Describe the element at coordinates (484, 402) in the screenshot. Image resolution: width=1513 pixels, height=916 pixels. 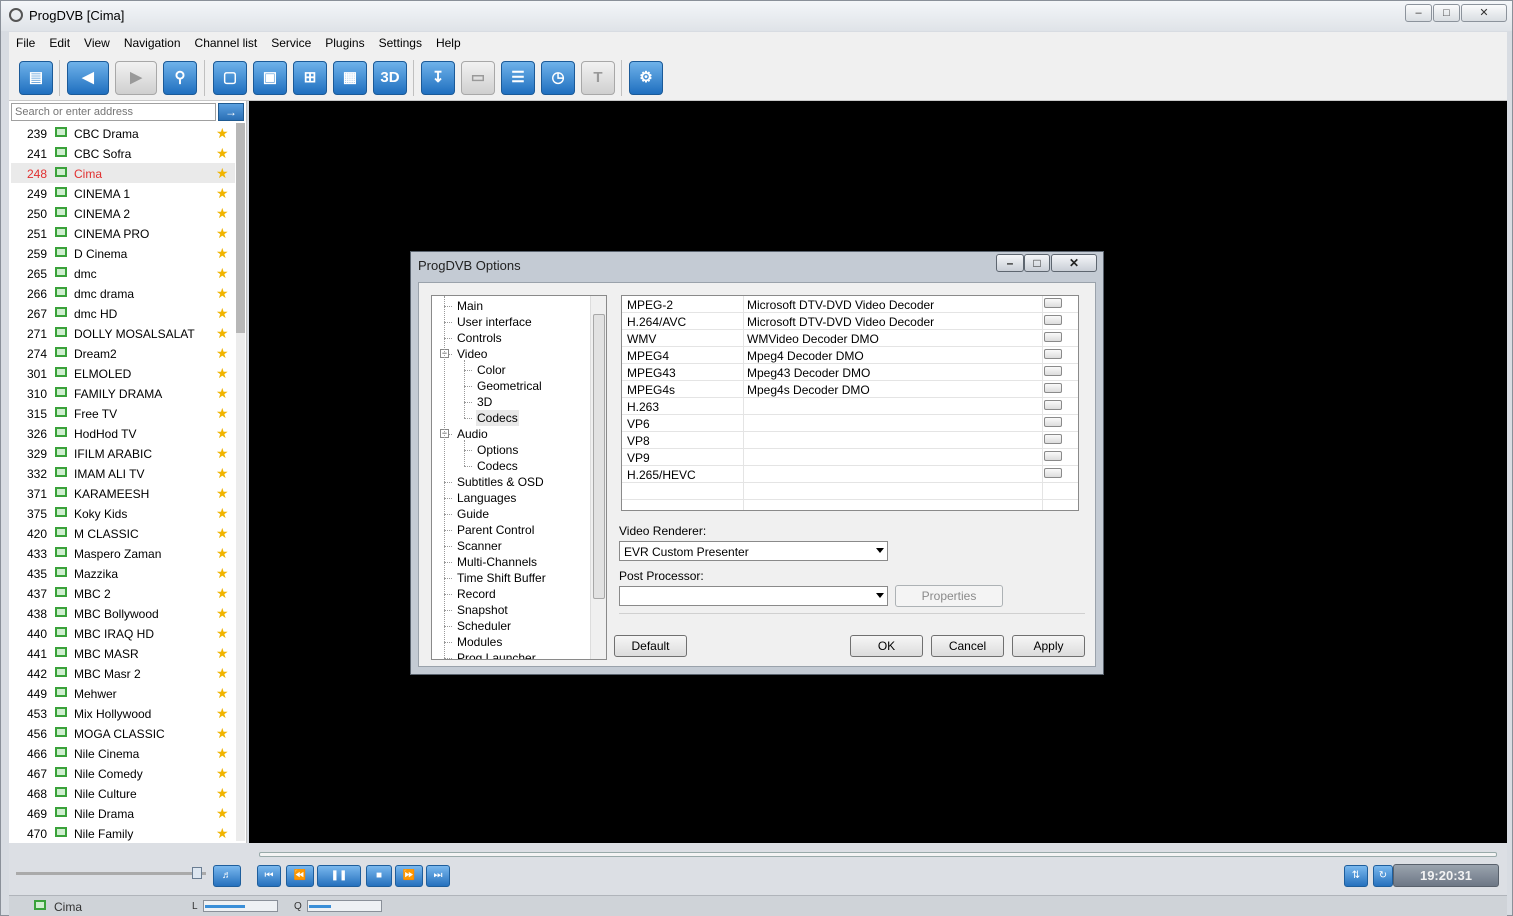
I see `tree-item: 3D` at that location.